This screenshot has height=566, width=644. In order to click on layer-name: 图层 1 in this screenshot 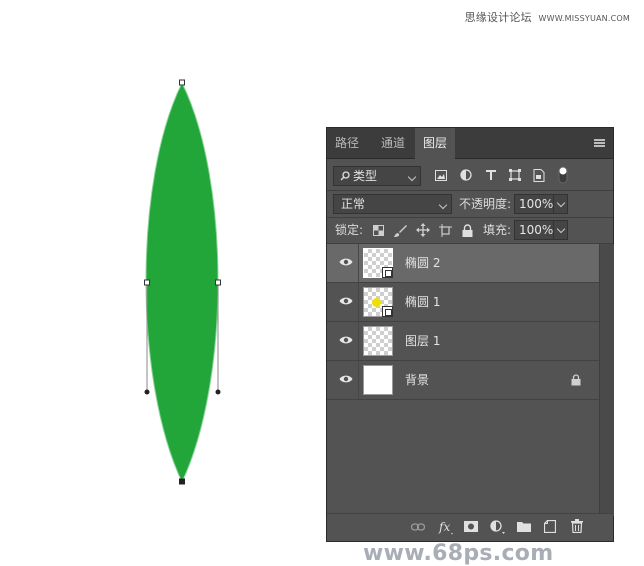, I will do `click(422, 341)`.